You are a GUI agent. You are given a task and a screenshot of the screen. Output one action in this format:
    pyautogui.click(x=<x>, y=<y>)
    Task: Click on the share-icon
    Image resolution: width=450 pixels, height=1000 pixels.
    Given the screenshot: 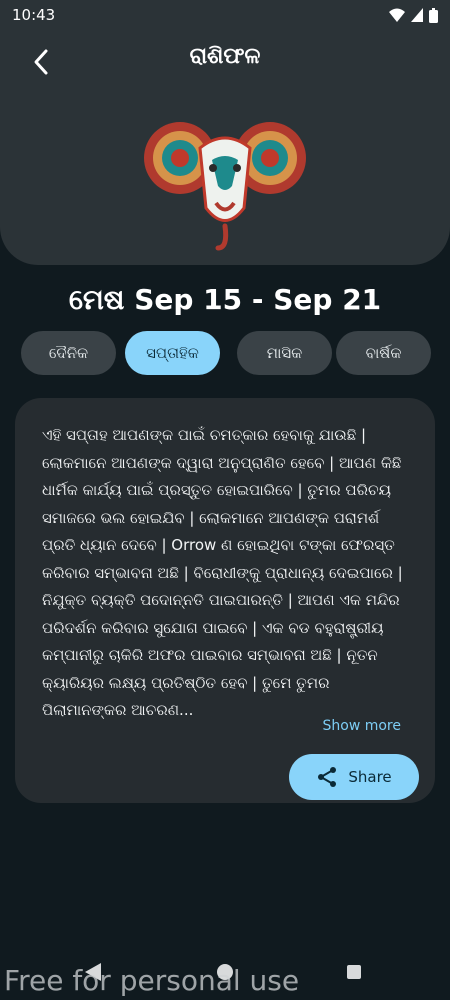 What is the action you would take?
    pyautogui.click(x=327, y=777)
    